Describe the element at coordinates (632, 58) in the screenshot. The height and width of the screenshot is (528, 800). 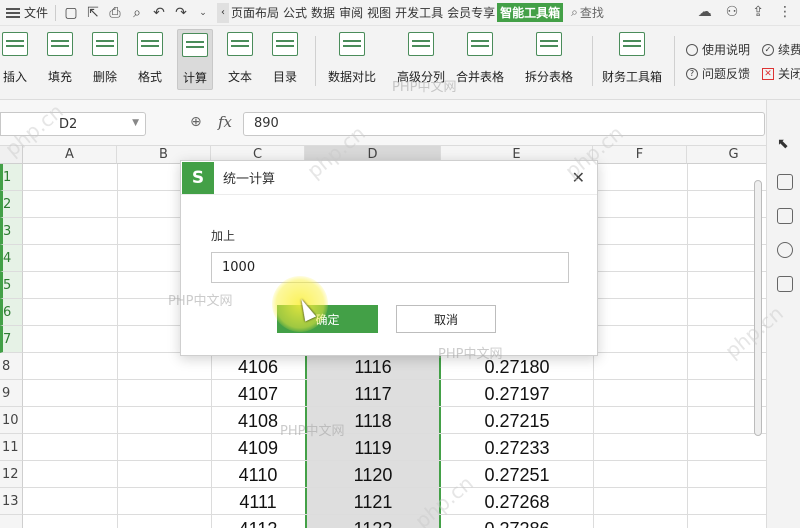
I see `finance-toolbox-button: 财务工具箱` at that location.